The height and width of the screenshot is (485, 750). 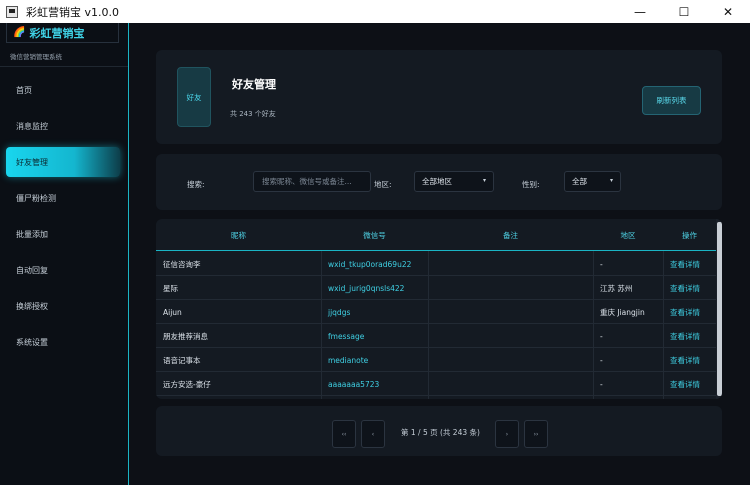 I want to click on window-controls: — ☐ ✕, so click(x=684, y=11).